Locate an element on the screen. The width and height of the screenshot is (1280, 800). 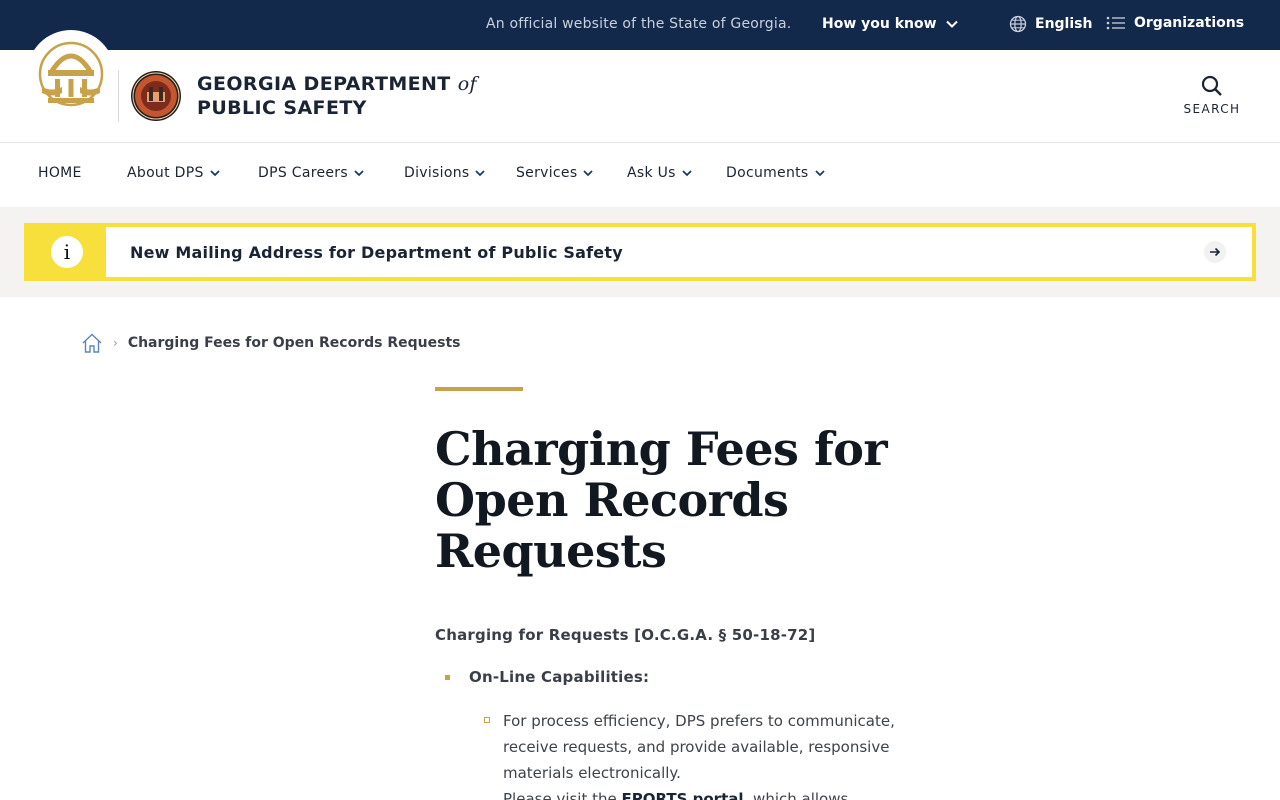
how-you-know-label: How you know is located at coordinates (879, 24).